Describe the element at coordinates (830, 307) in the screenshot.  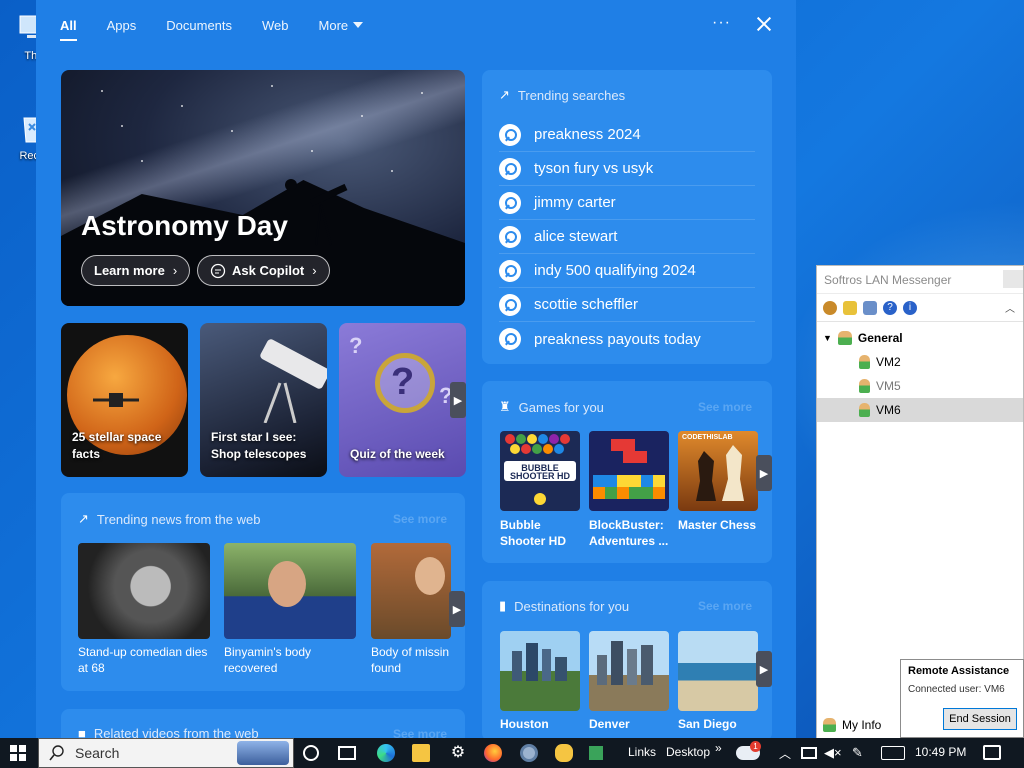
I see `settings-gear-icon` at that location.